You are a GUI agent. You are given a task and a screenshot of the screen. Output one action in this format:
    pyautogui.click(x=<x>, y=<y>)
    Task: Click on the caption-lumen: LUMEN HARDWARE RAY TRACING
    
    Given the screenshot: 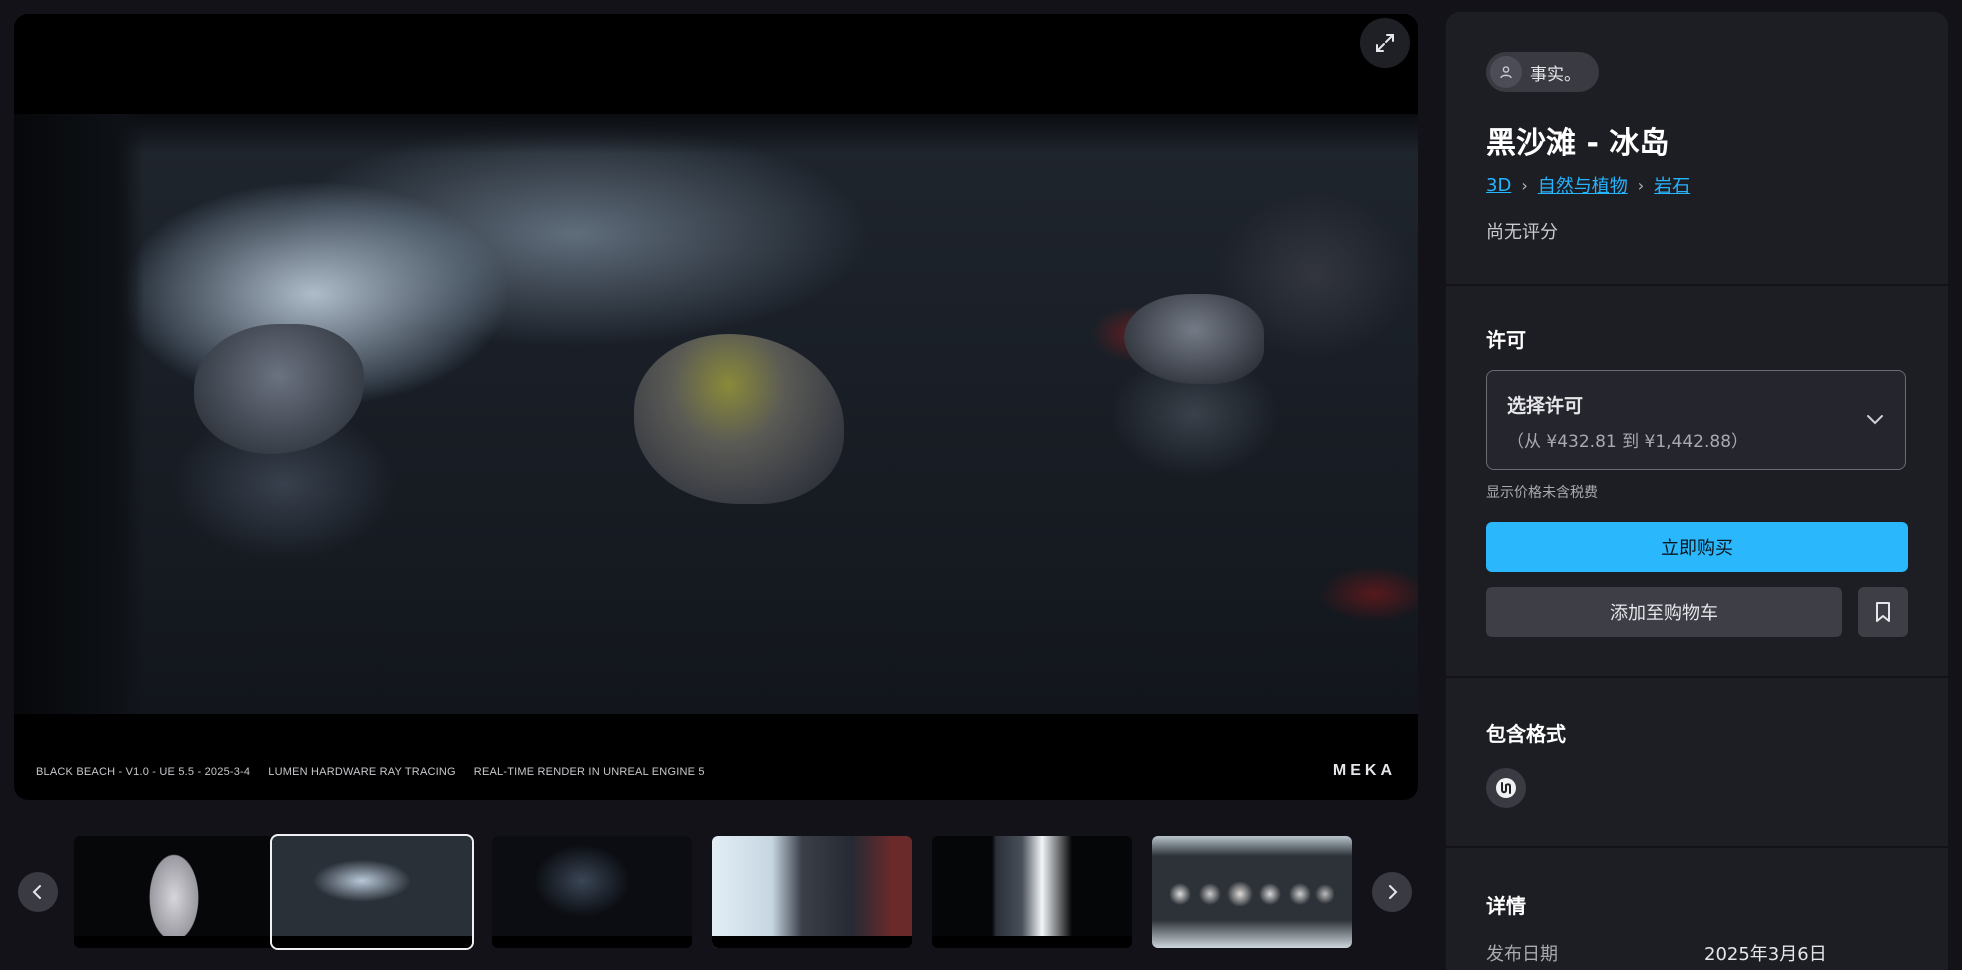 What is the action you would take?
    pyautogui.click(x=362, y=772)
    